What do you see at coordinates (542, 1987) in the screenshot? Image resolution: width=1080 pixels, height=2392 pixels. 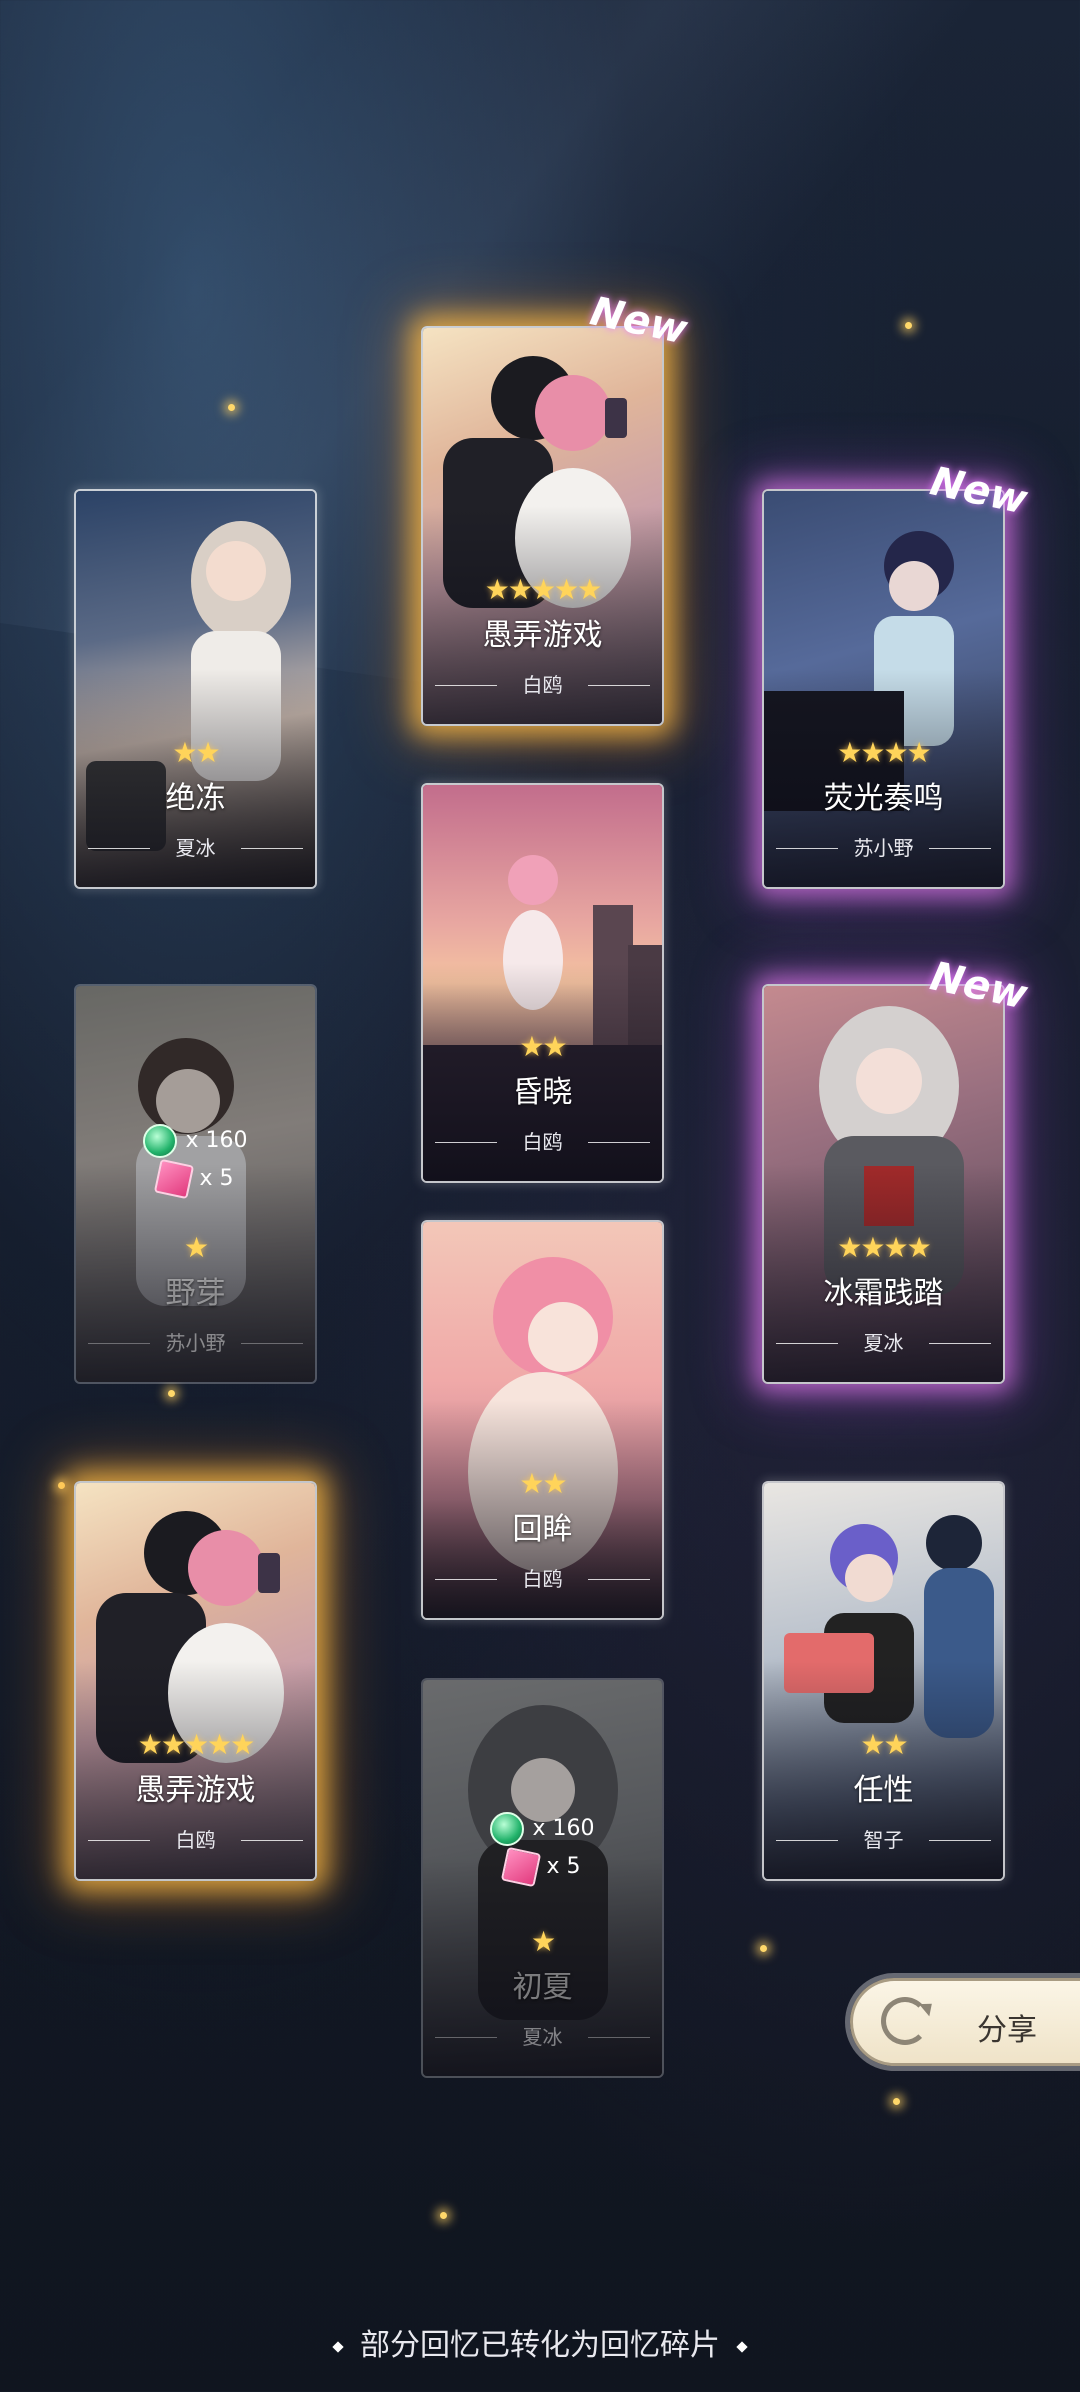 I see `card-title: 初夏` at bounding box center [542, 1987].